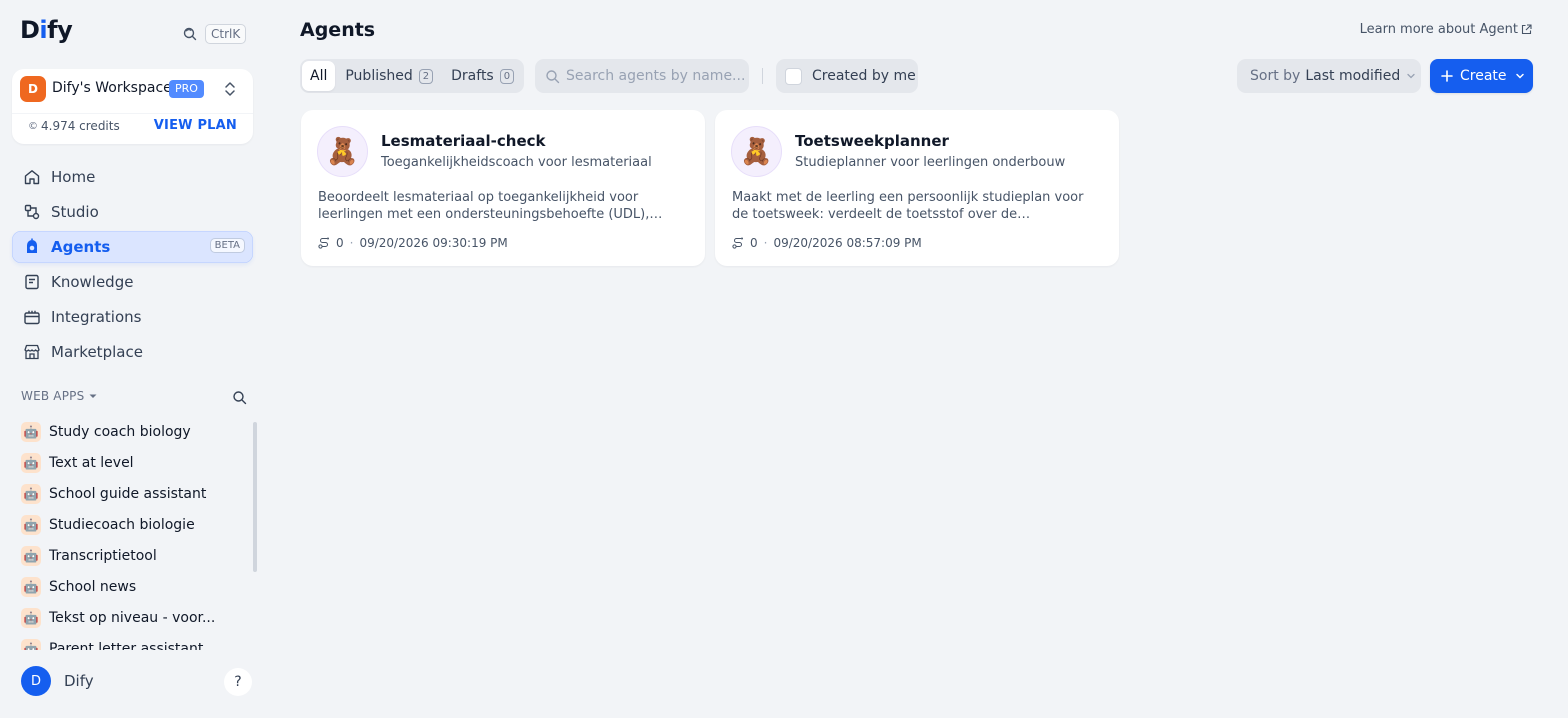 The height and width of the screenshot is (718, 1568). Describe the element at coordinates (656, 76) in the screenshot. I see `search-input` at that location.